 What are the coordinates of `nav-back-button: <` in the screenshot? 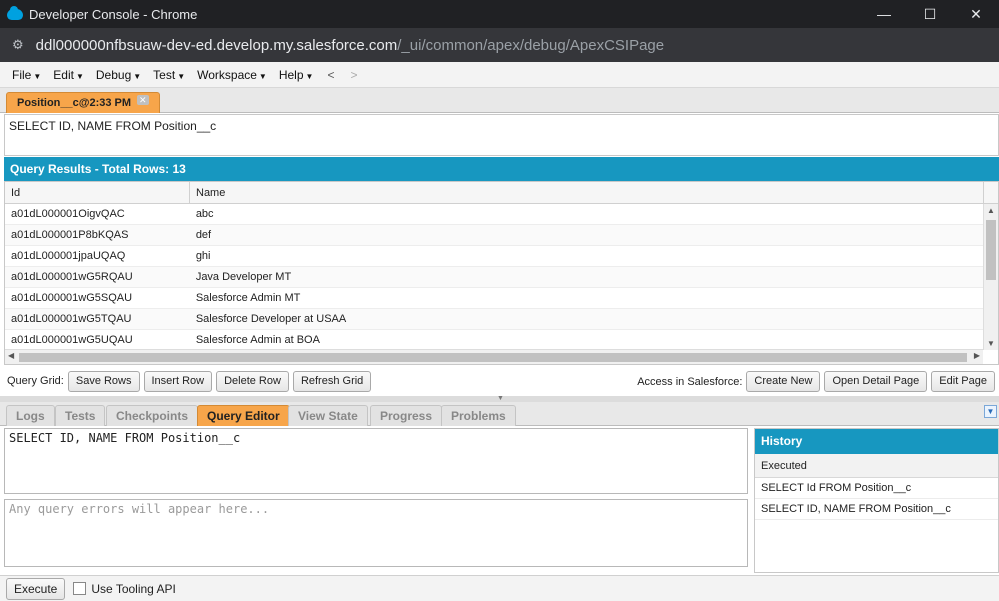 It's located at (330, 75).